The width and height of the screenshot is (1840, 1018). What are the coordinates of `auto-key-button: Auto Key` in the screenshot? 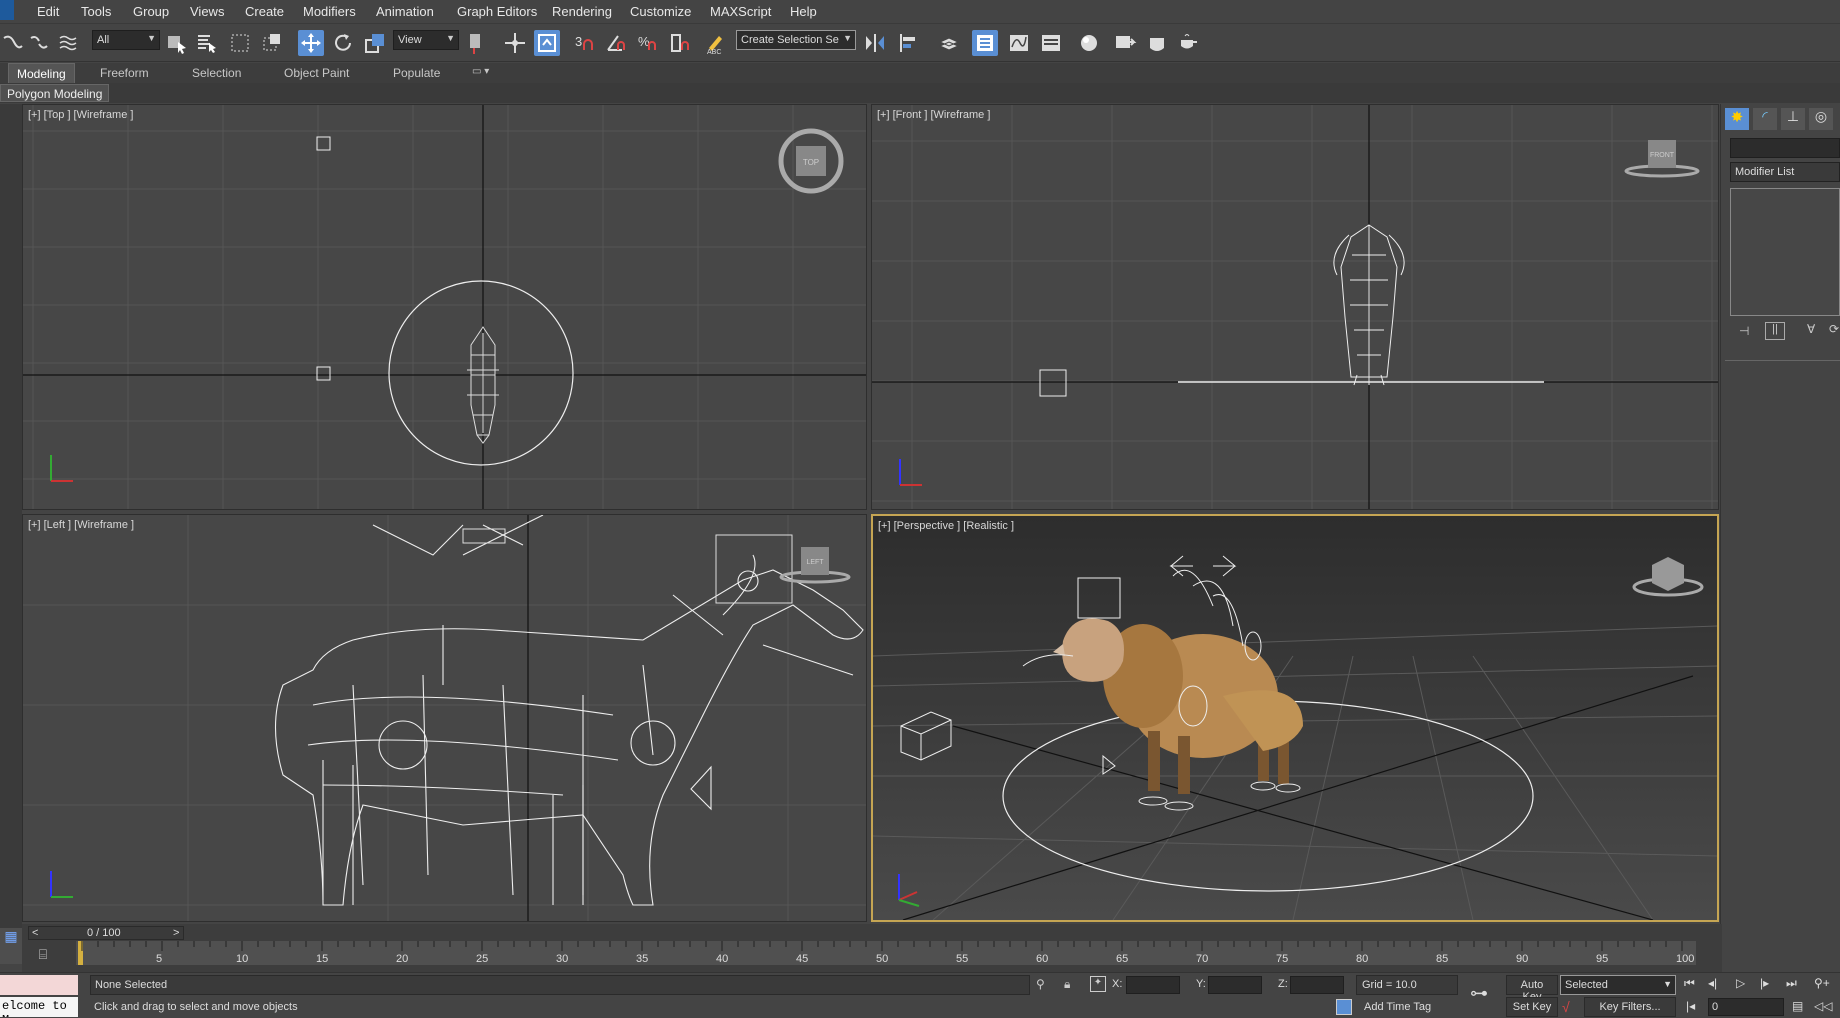 It's located at (1532, 989).